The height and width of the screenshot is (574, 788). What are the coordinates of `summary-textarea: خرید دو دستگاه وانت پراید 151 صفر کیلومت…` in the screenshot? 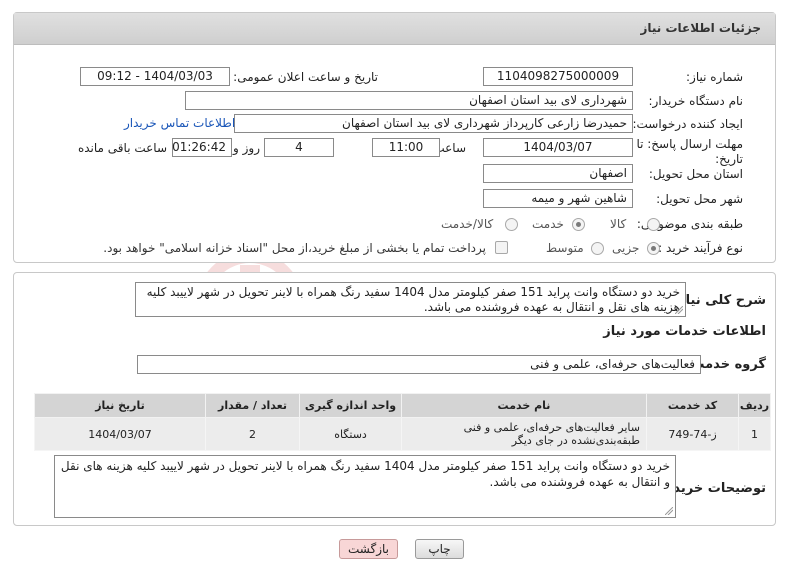 It's located at (410, 299).